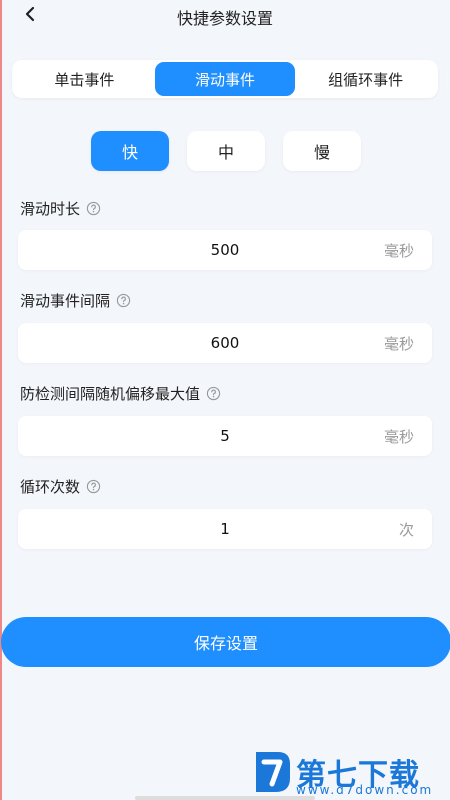 This screenshot has height=800, width=450. I want to click on random-offset-label: 防检测间隔随机偏移最大值, so click(120, 393).